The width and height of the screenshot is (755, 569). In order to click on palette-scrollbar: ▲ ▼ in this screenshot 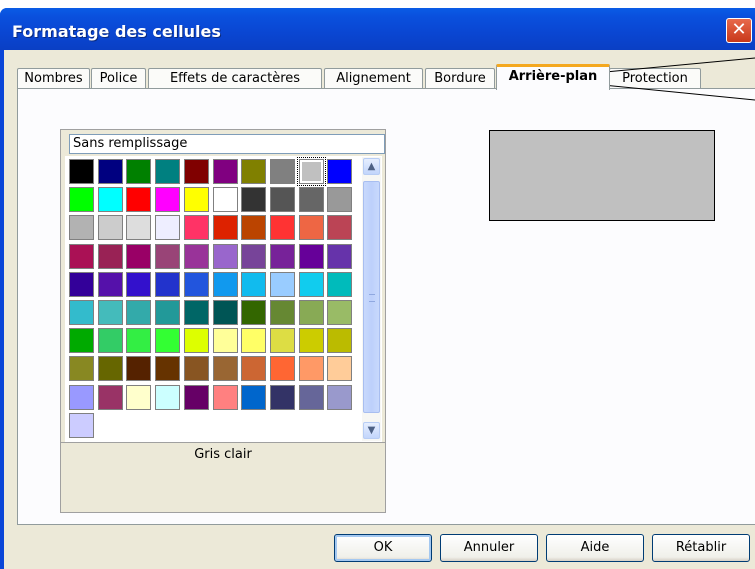, I will do `click(371, 299)`.